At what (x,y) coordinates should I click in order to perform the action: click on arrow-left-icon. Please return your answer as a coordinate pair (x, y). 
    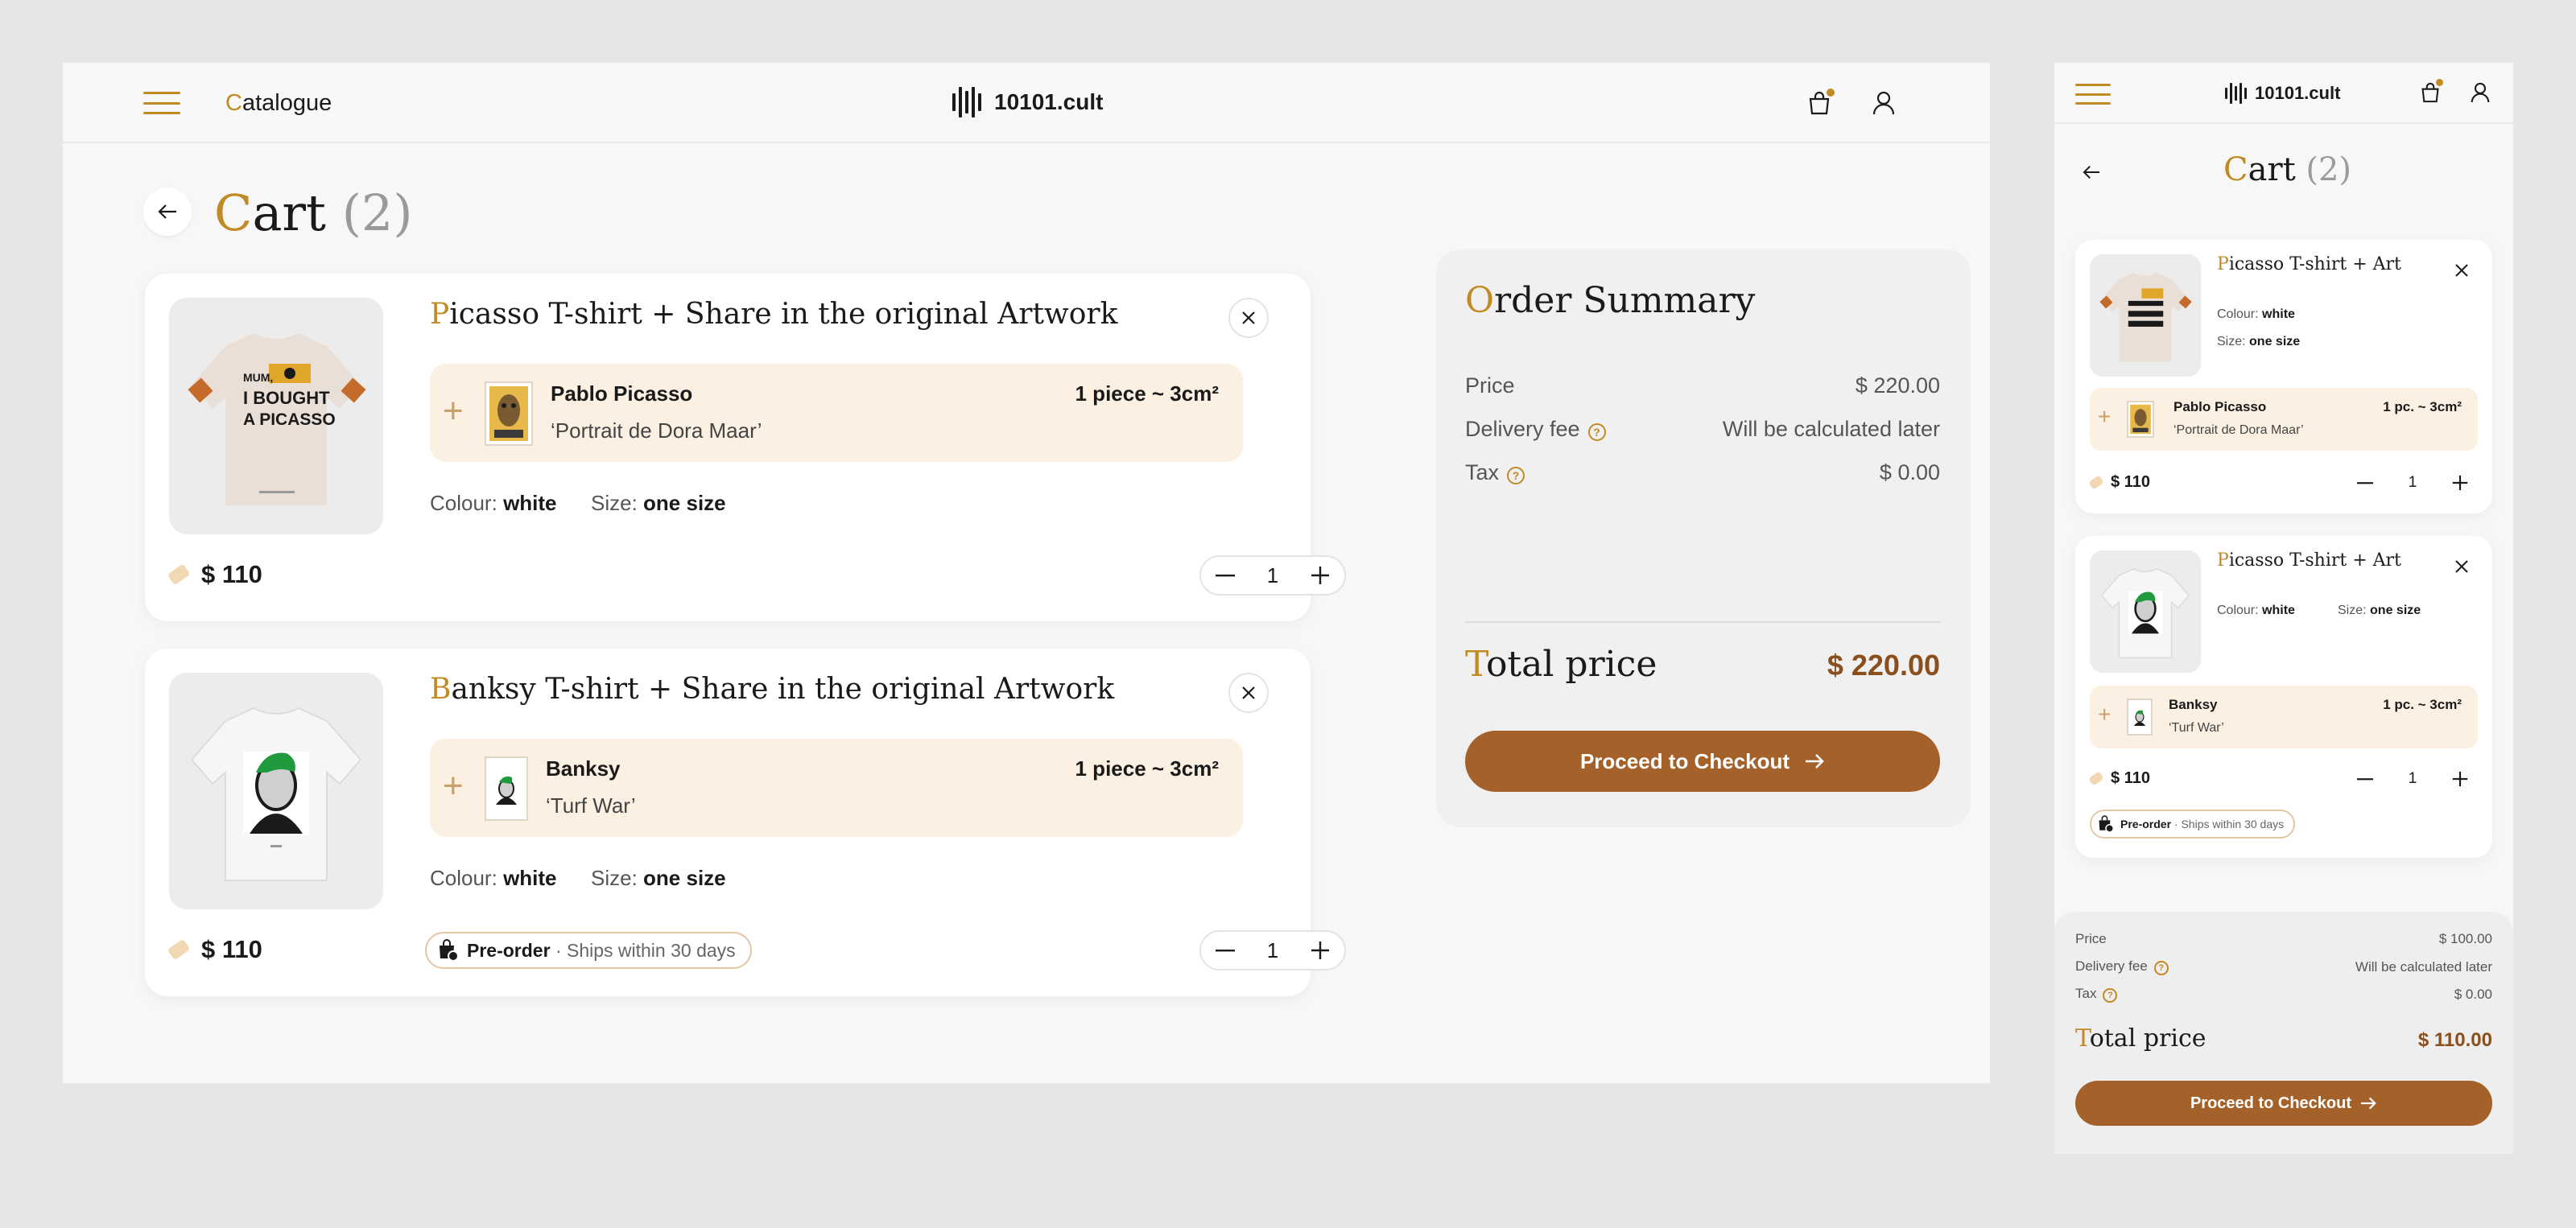
    Looking at the image, I should click on (2091, 173).